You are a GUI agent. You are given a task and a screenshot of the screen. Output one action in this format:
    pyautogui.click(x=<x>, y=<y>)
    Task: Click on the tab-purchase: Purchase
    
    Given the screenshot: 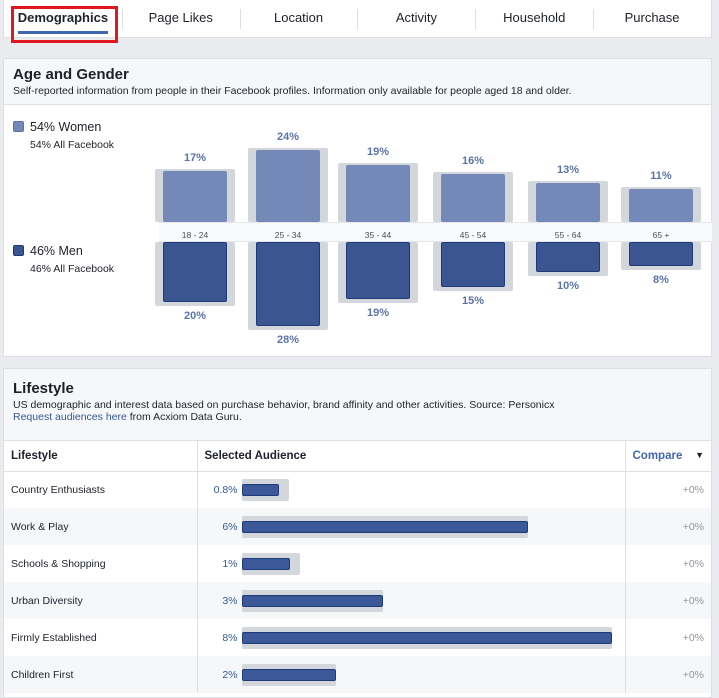 What is the action you would take?
    pyautogui.click(x=652, y=18)
    